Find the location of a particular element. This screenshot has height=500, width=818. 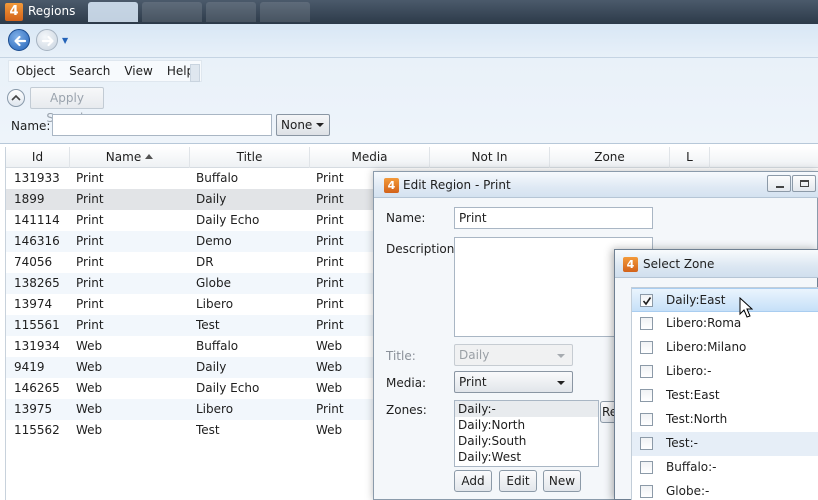

column-header-title: Title is located at coordinates (250, 157).